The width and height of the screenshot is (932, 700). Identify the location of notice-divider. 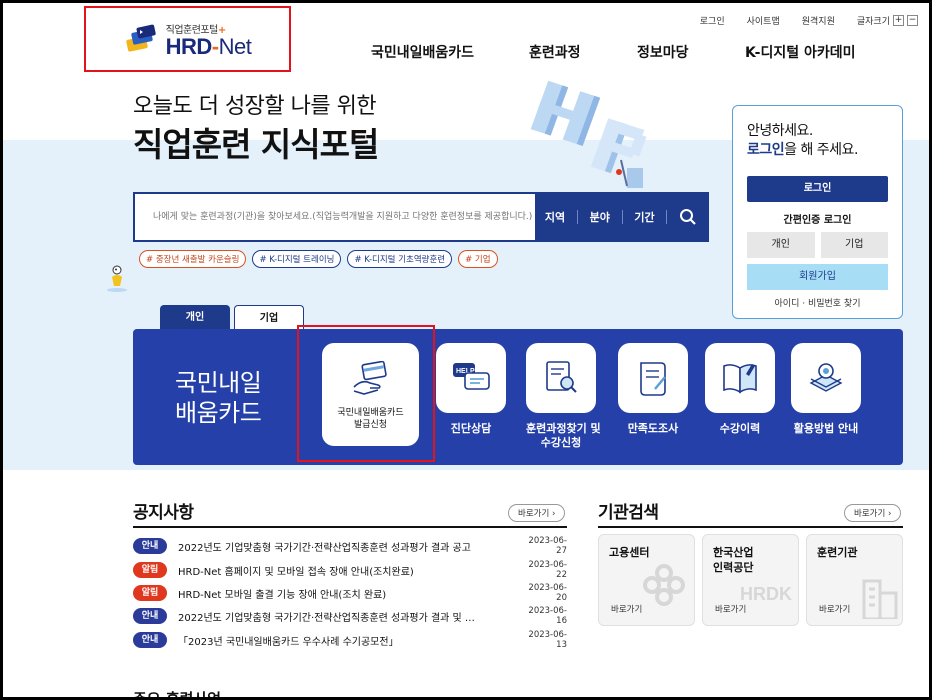
(350, 527).